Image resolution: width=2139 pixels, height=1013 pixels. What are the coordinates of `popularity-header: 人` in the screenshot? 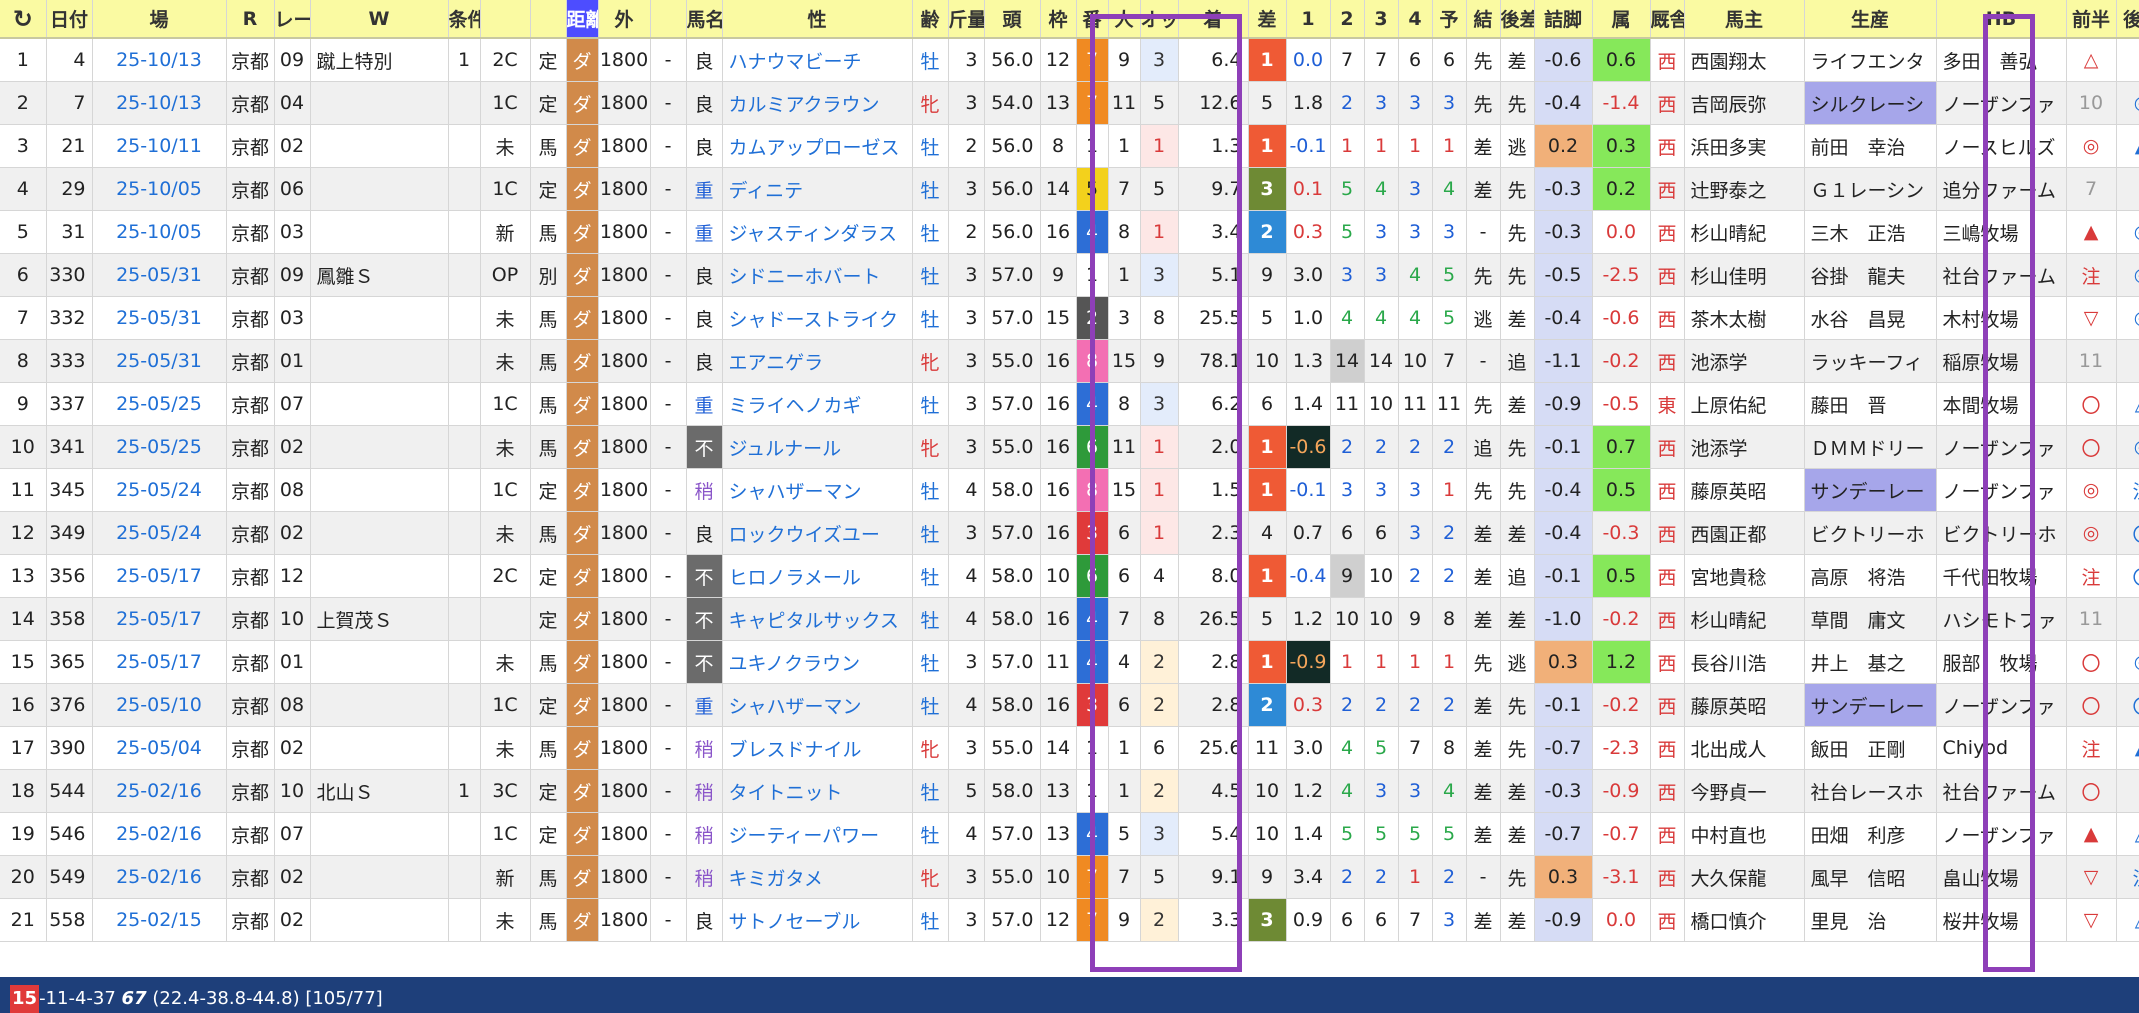 It's located at (1124, 19).